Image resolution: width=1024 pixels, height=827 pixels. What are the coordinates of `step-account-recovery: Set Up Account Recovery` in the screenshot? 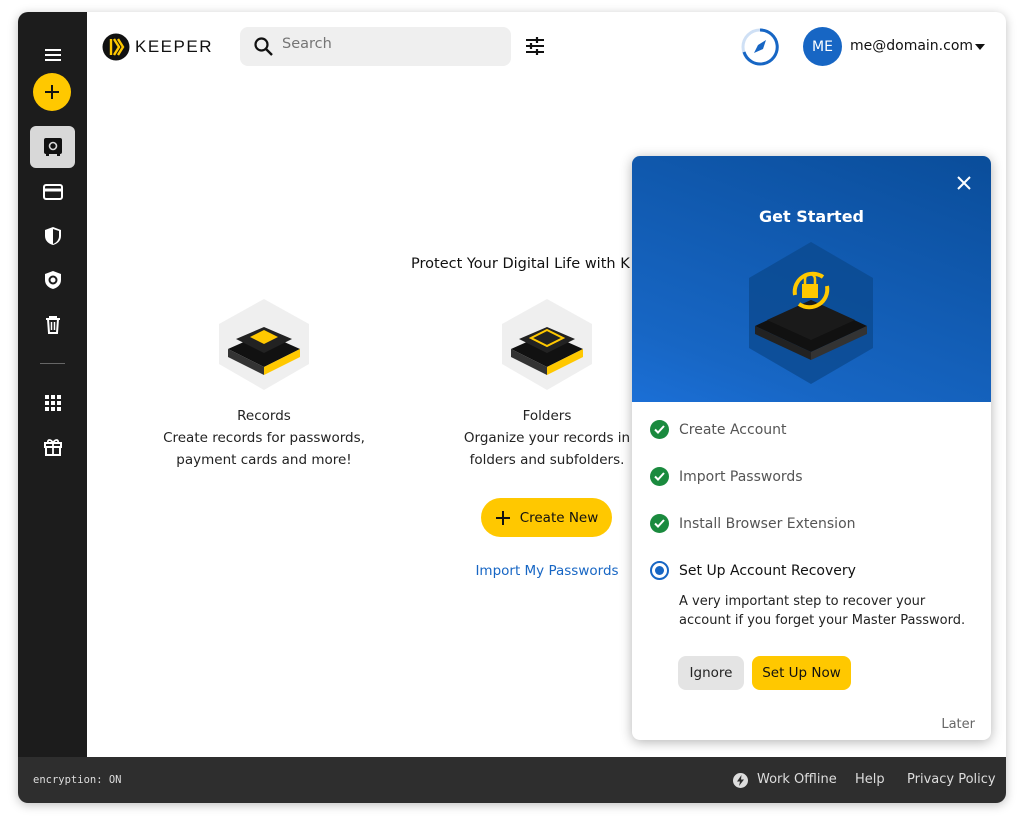 It's located at (753, 570).